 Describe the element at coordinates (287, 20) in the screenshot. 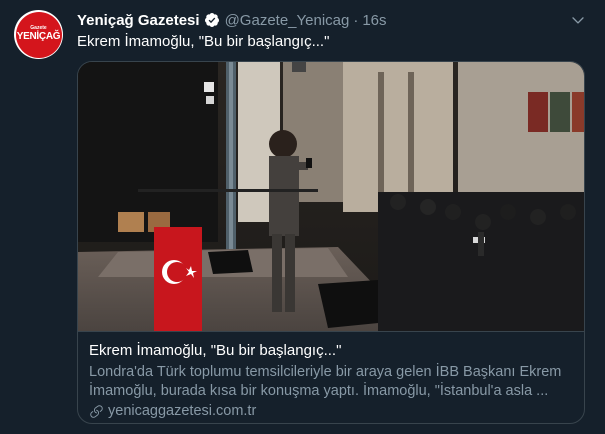

I see `author-handle: @Gazete_Yenicag` at that location.